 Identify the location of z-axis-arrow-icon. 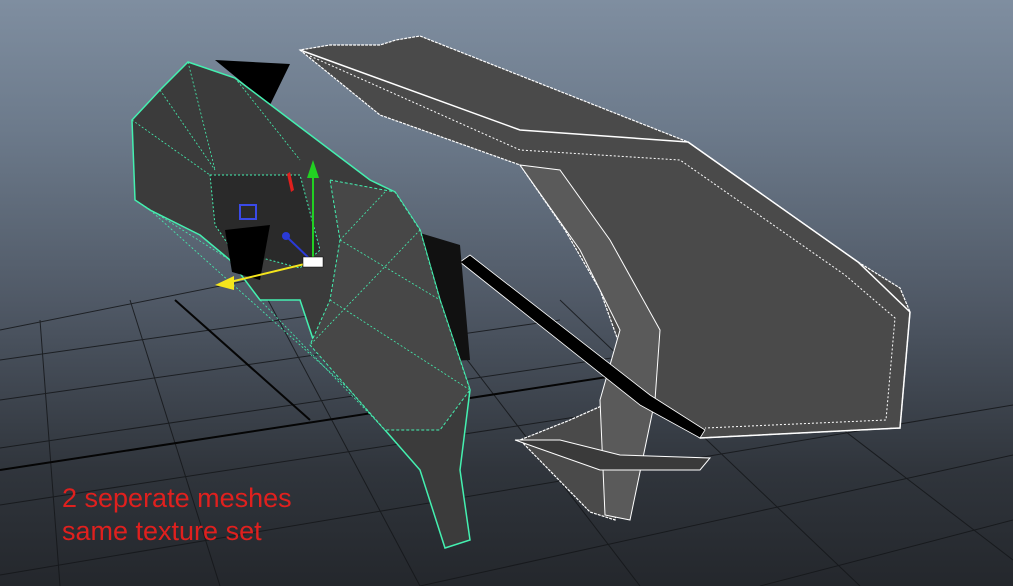
(286, 236).